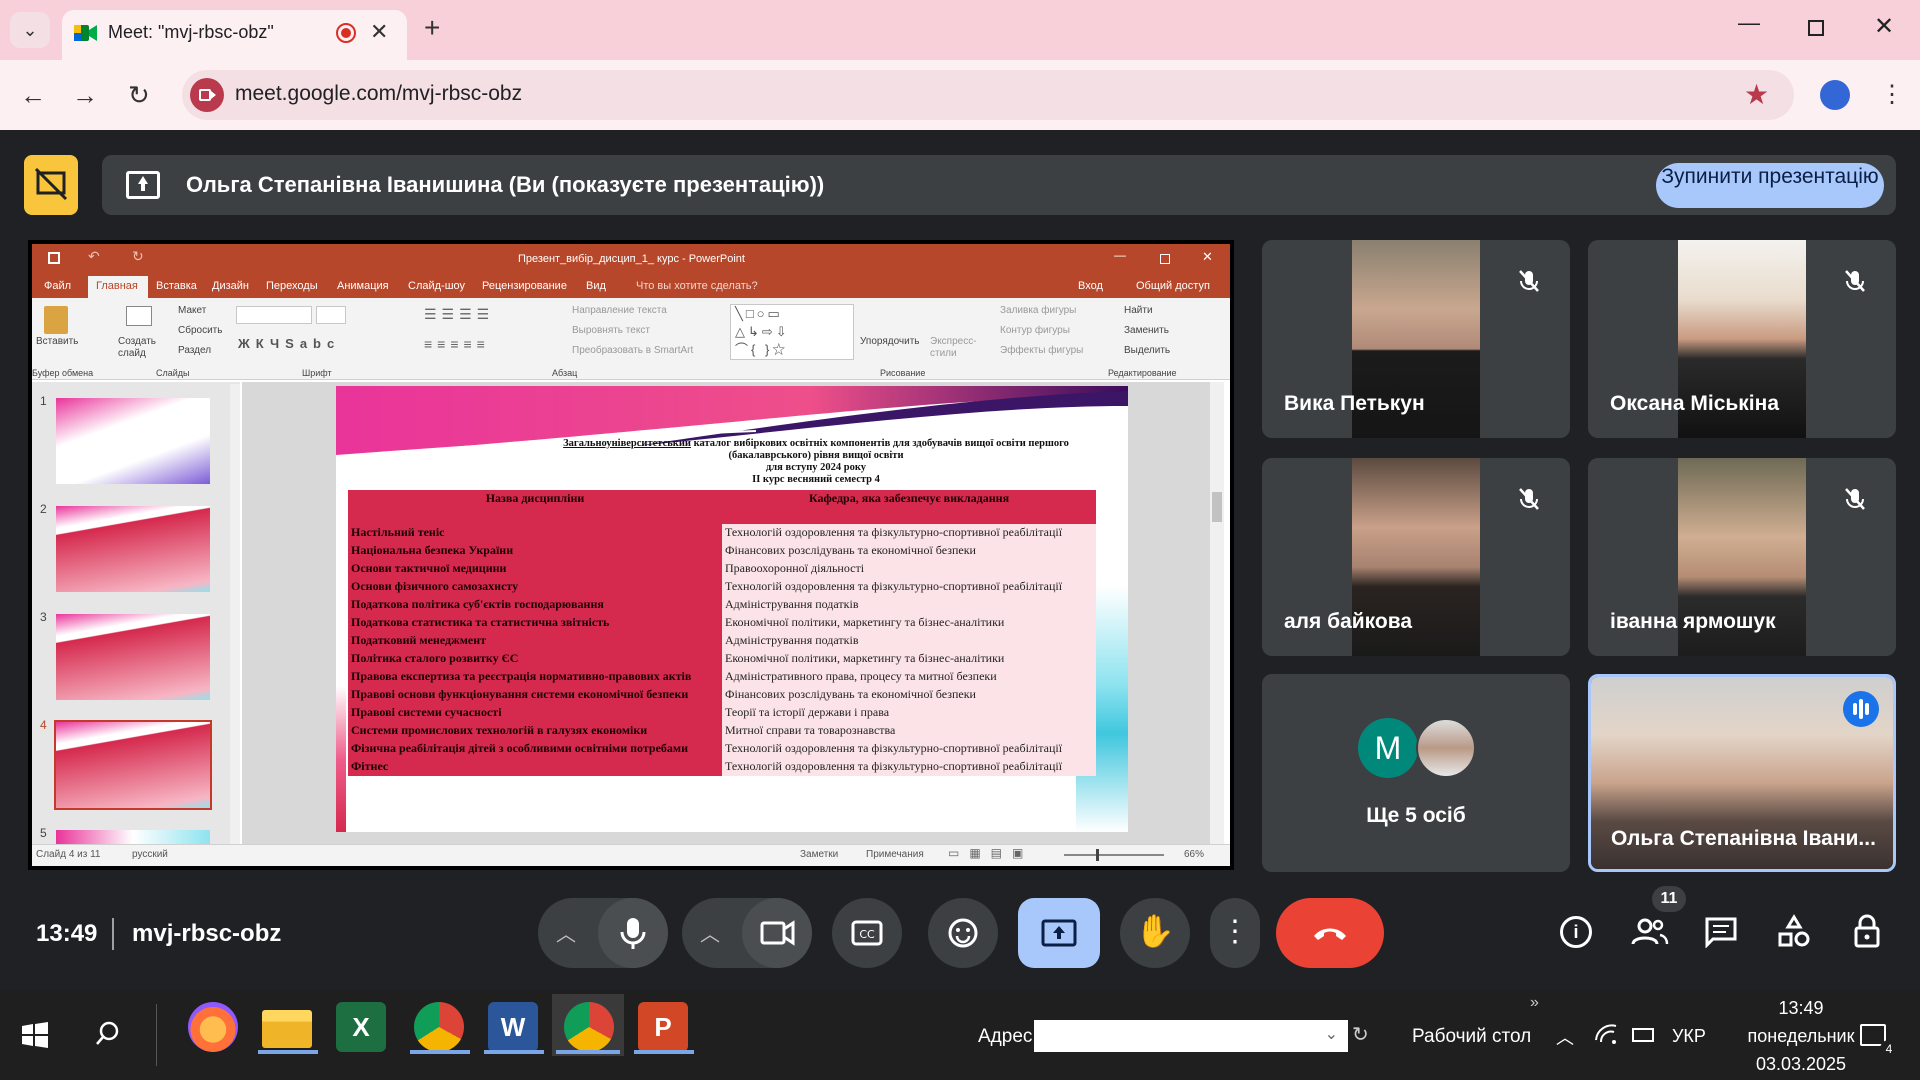 The width and height of the screenshot is (1920, 1080). I want to click on emoji-reaction-button, so click(963, 933).